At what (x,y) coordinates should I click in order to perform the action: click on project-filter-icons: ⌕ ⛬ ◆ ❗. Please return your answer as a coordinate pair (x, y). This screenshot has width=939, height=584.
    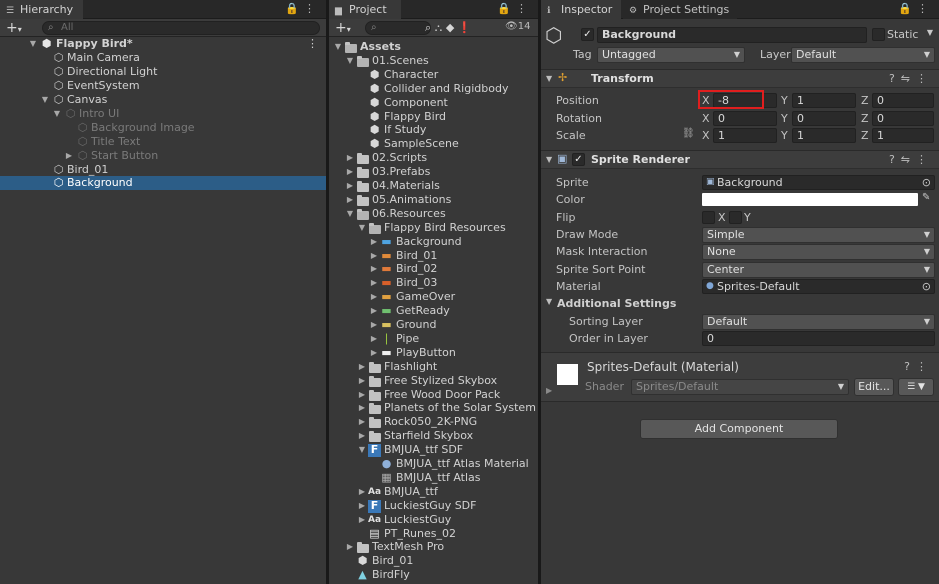
    Looking at the image, I should click on (448, 28).